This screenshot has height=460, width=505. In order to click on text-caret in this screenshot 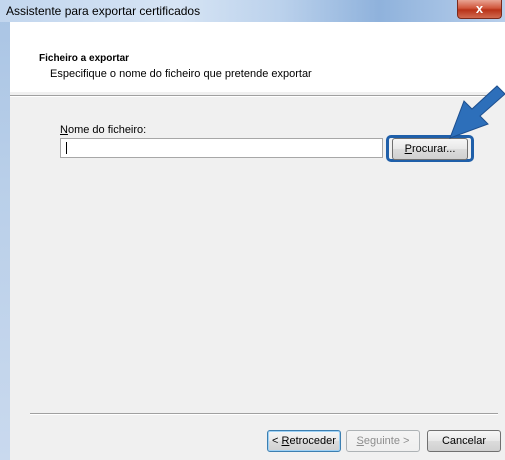, I will do `click(66, 148)`.